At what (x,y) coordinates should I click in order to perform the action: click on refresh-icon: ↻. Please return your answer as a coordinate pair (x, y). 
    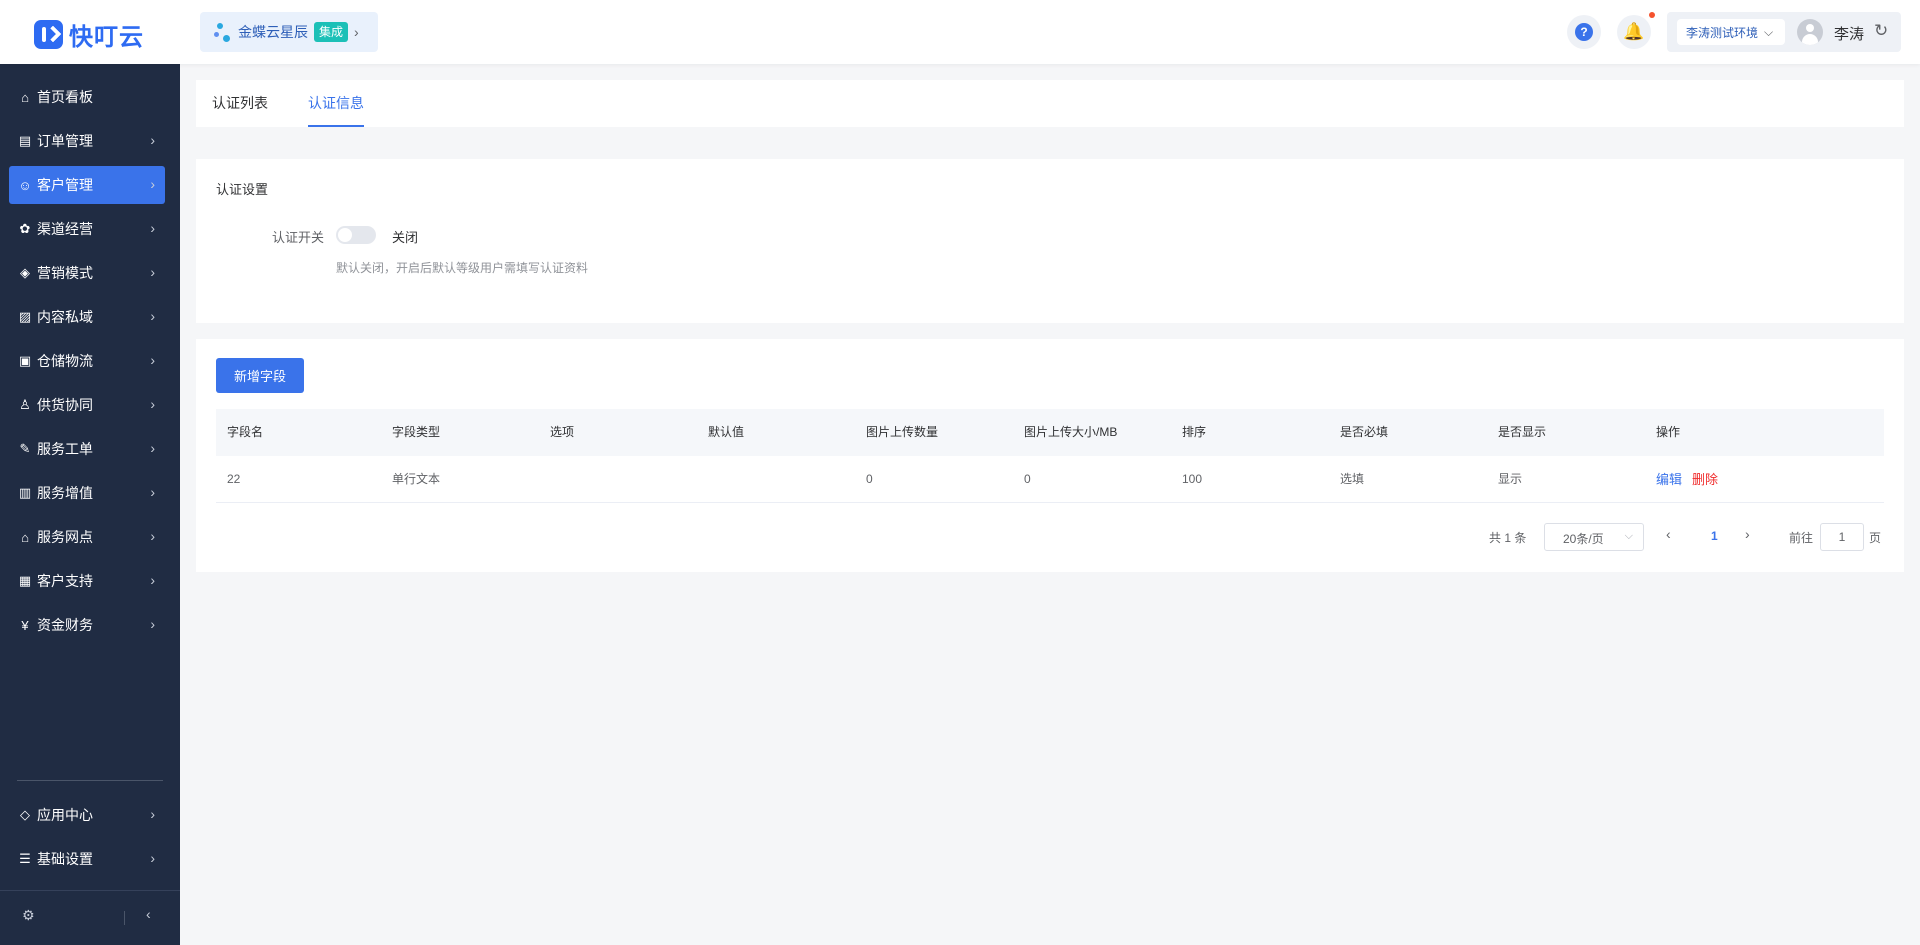
    Looking at the image, I should click on (1881, 31).